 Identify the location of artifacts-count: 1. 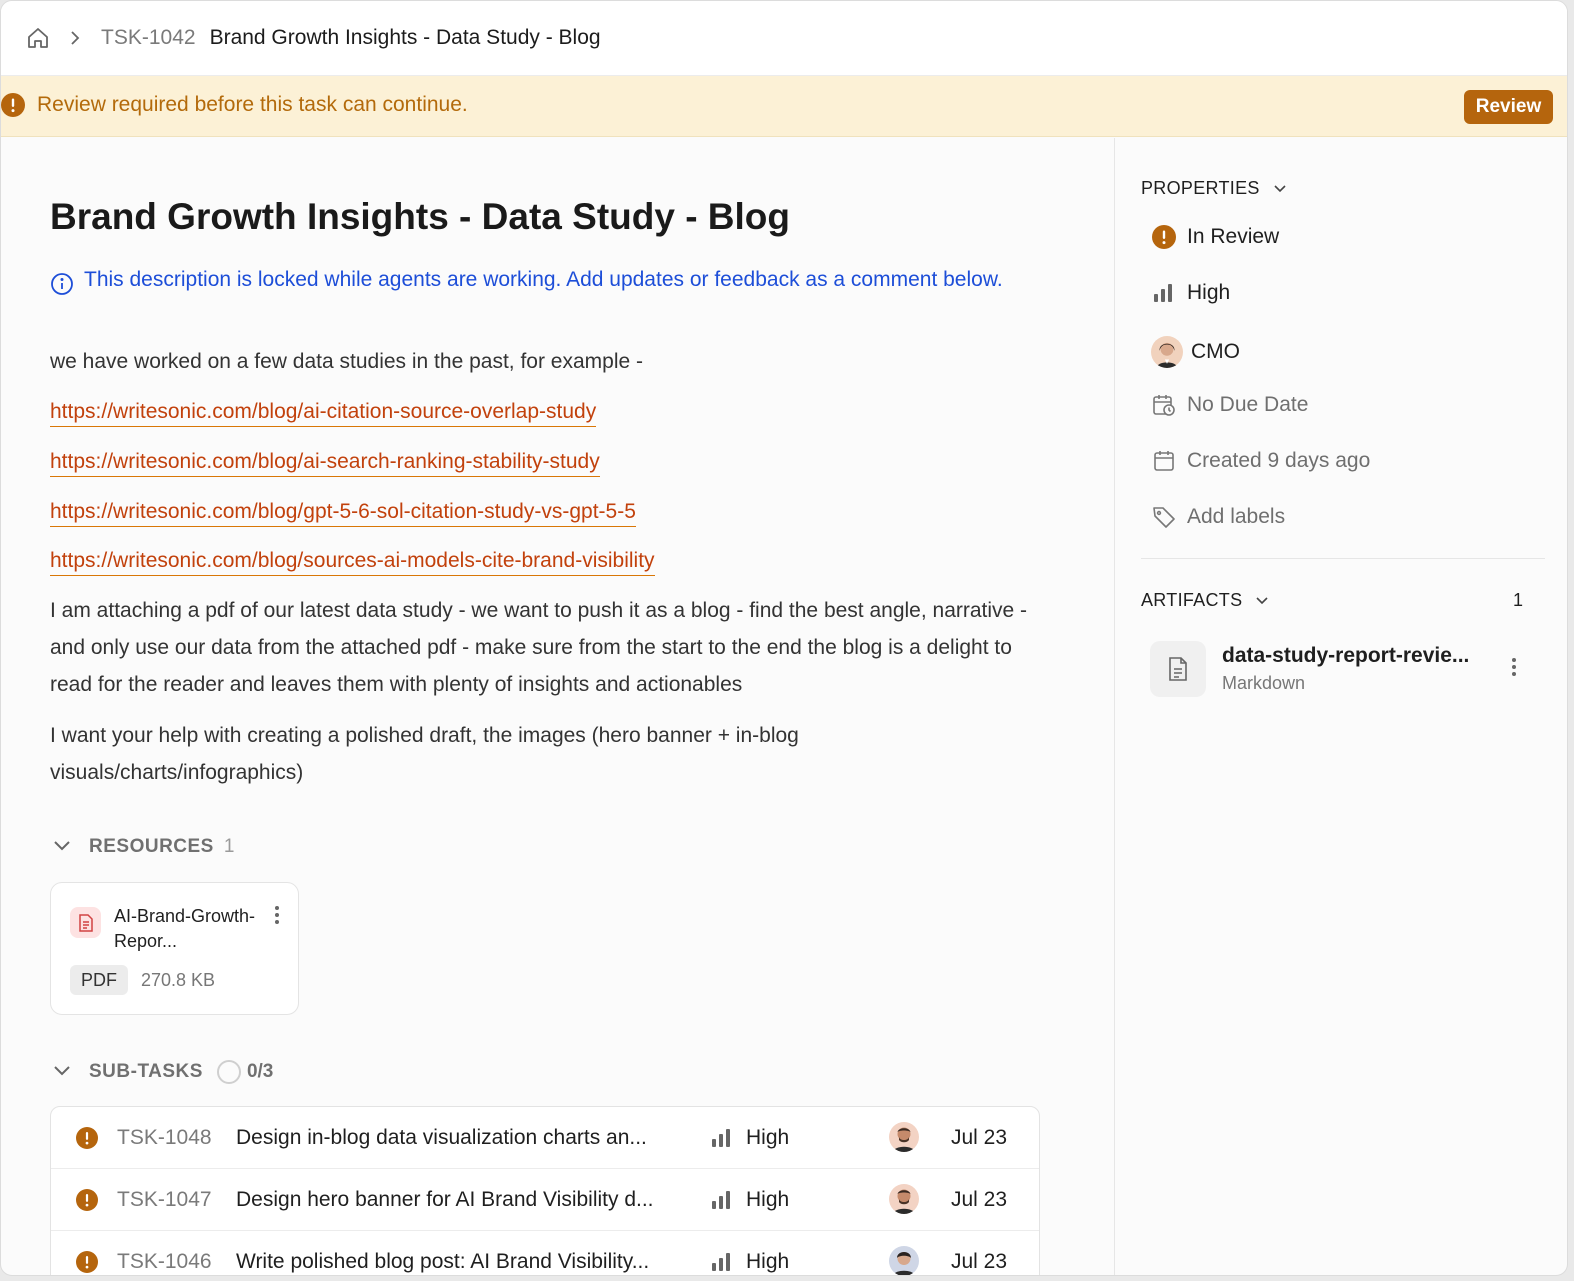
(1518, 600).